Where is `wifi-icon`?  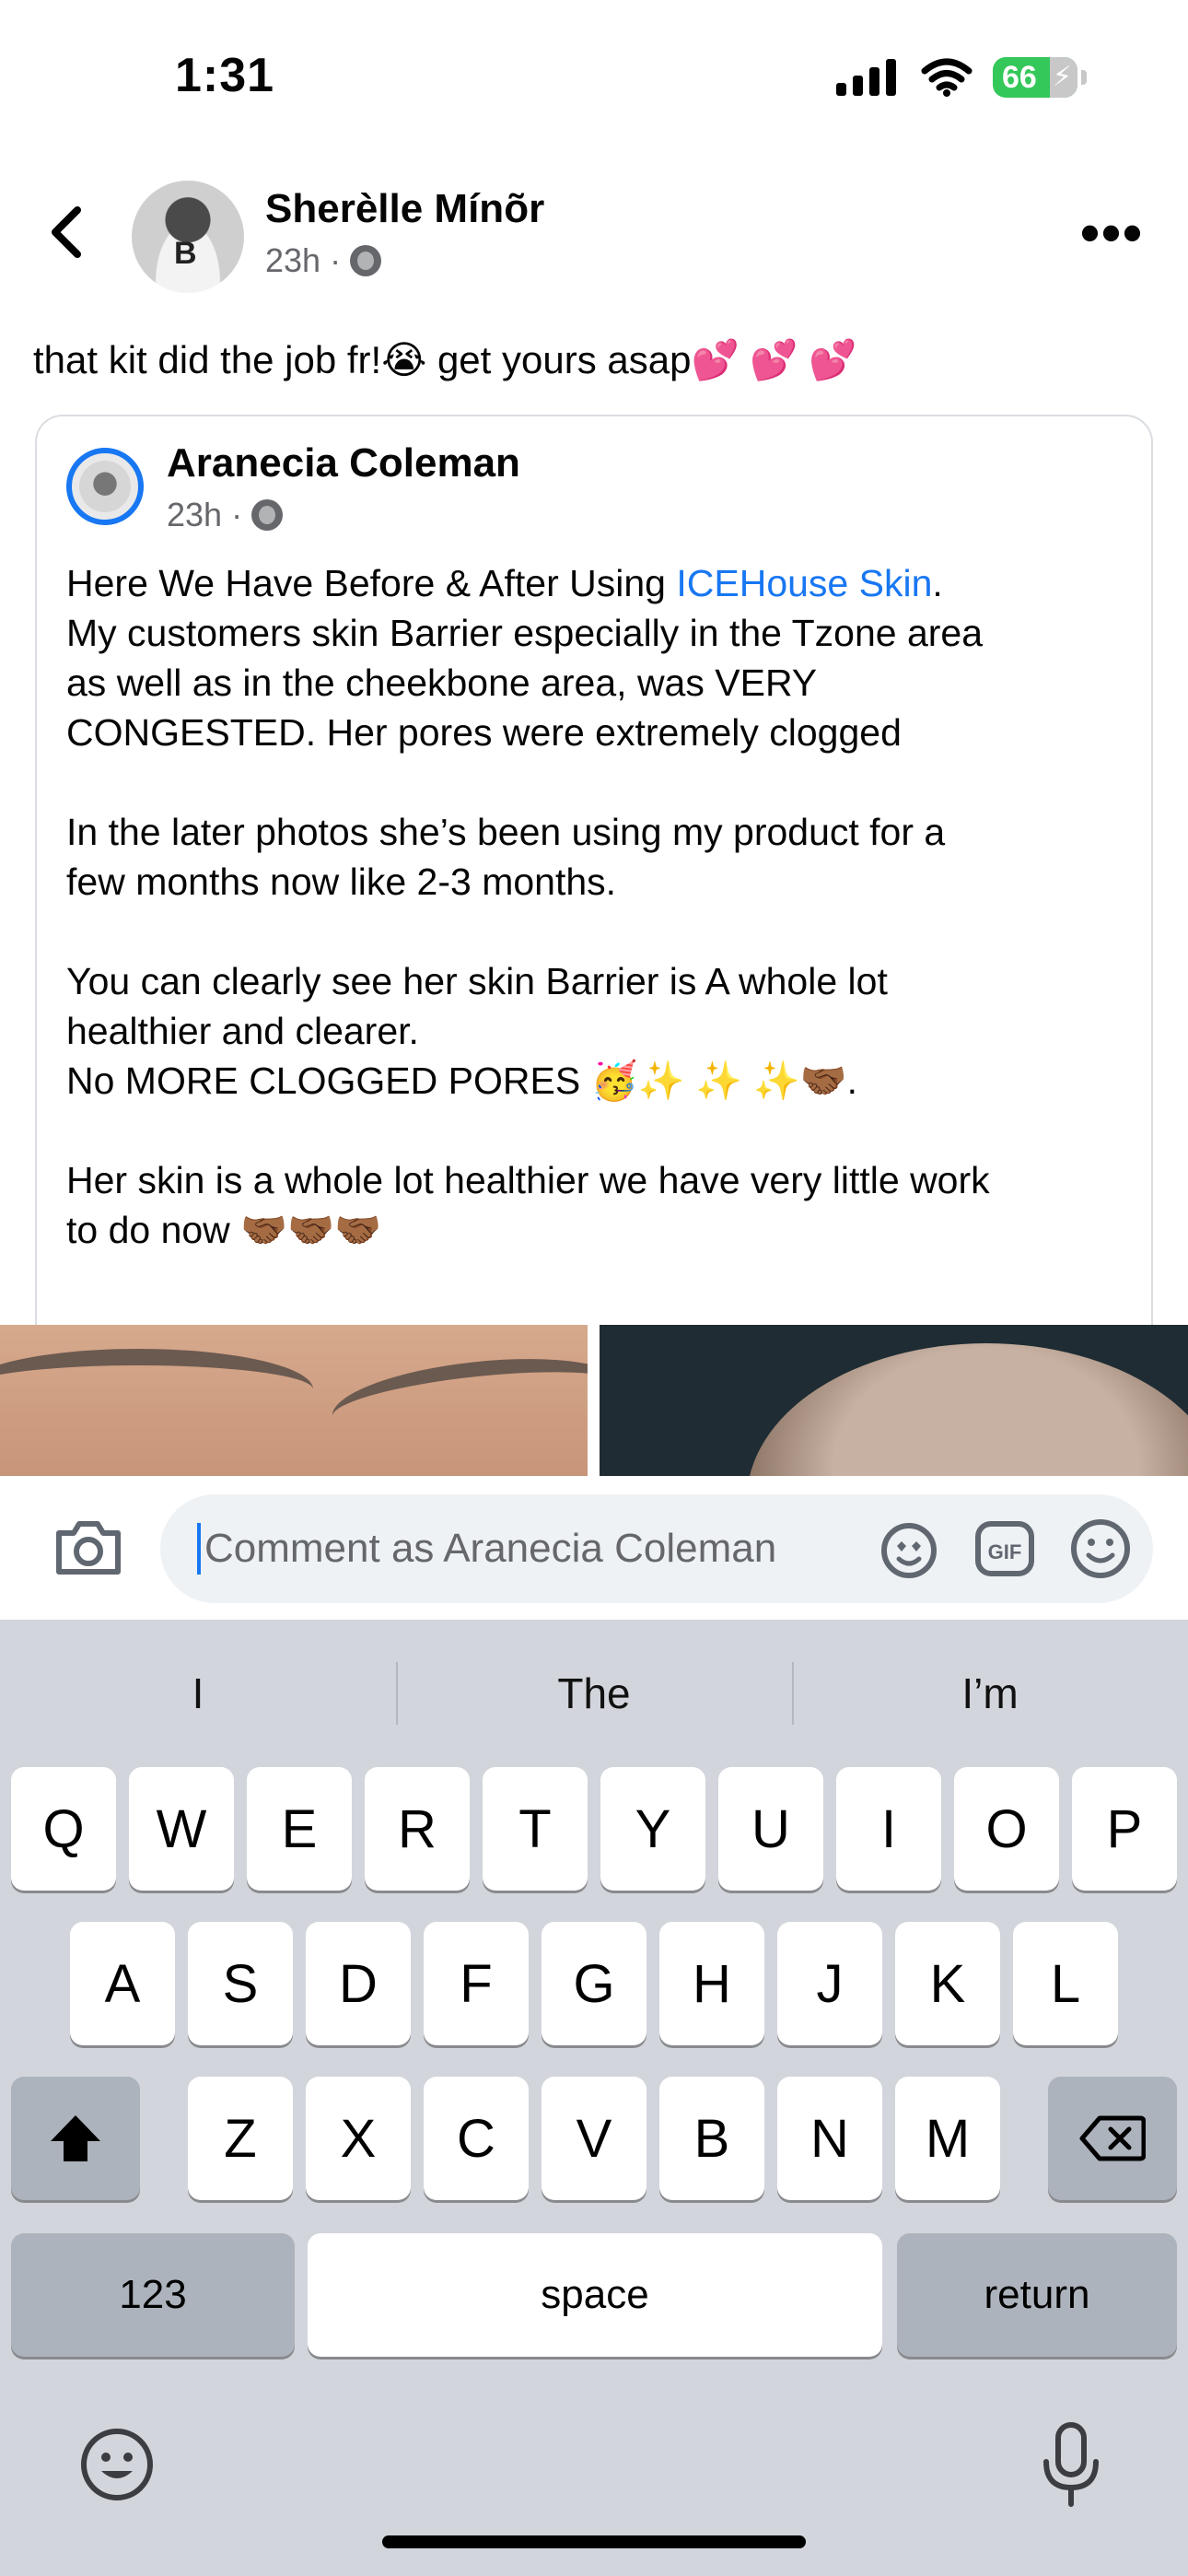
wifi-icon is located at coordinates (947, 77).